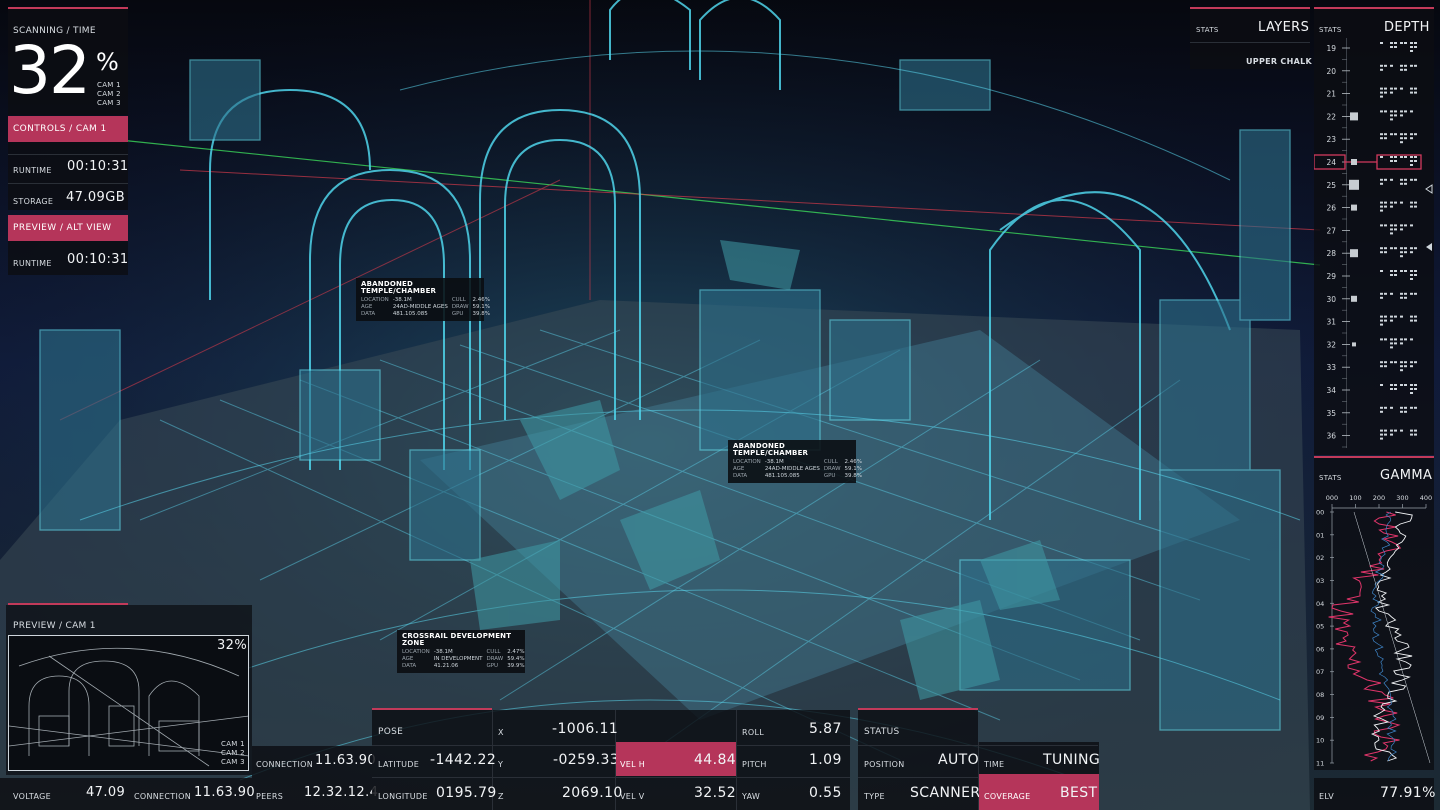 This screenshot has height=810, width=1440. What do you see at coordinates (341, 792) in the screenshot?
I see `peers-value: 12.32.12.4` at bounding box center [341, 792].